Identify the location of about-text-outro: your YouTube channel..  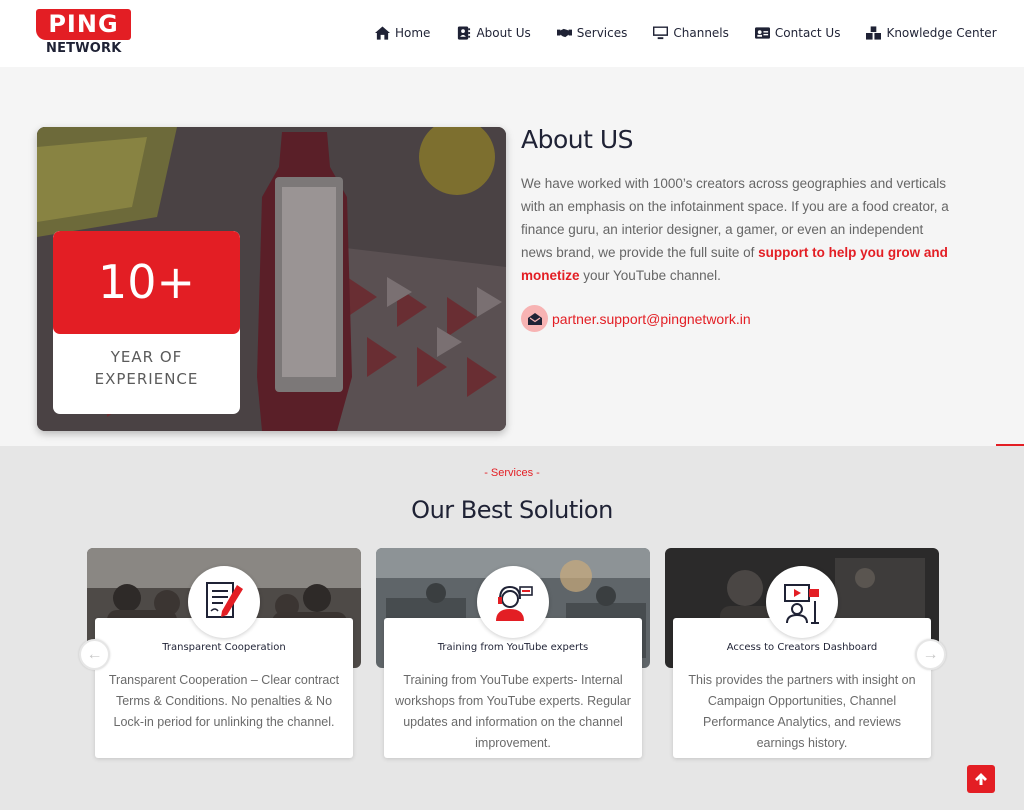
(650, 275).